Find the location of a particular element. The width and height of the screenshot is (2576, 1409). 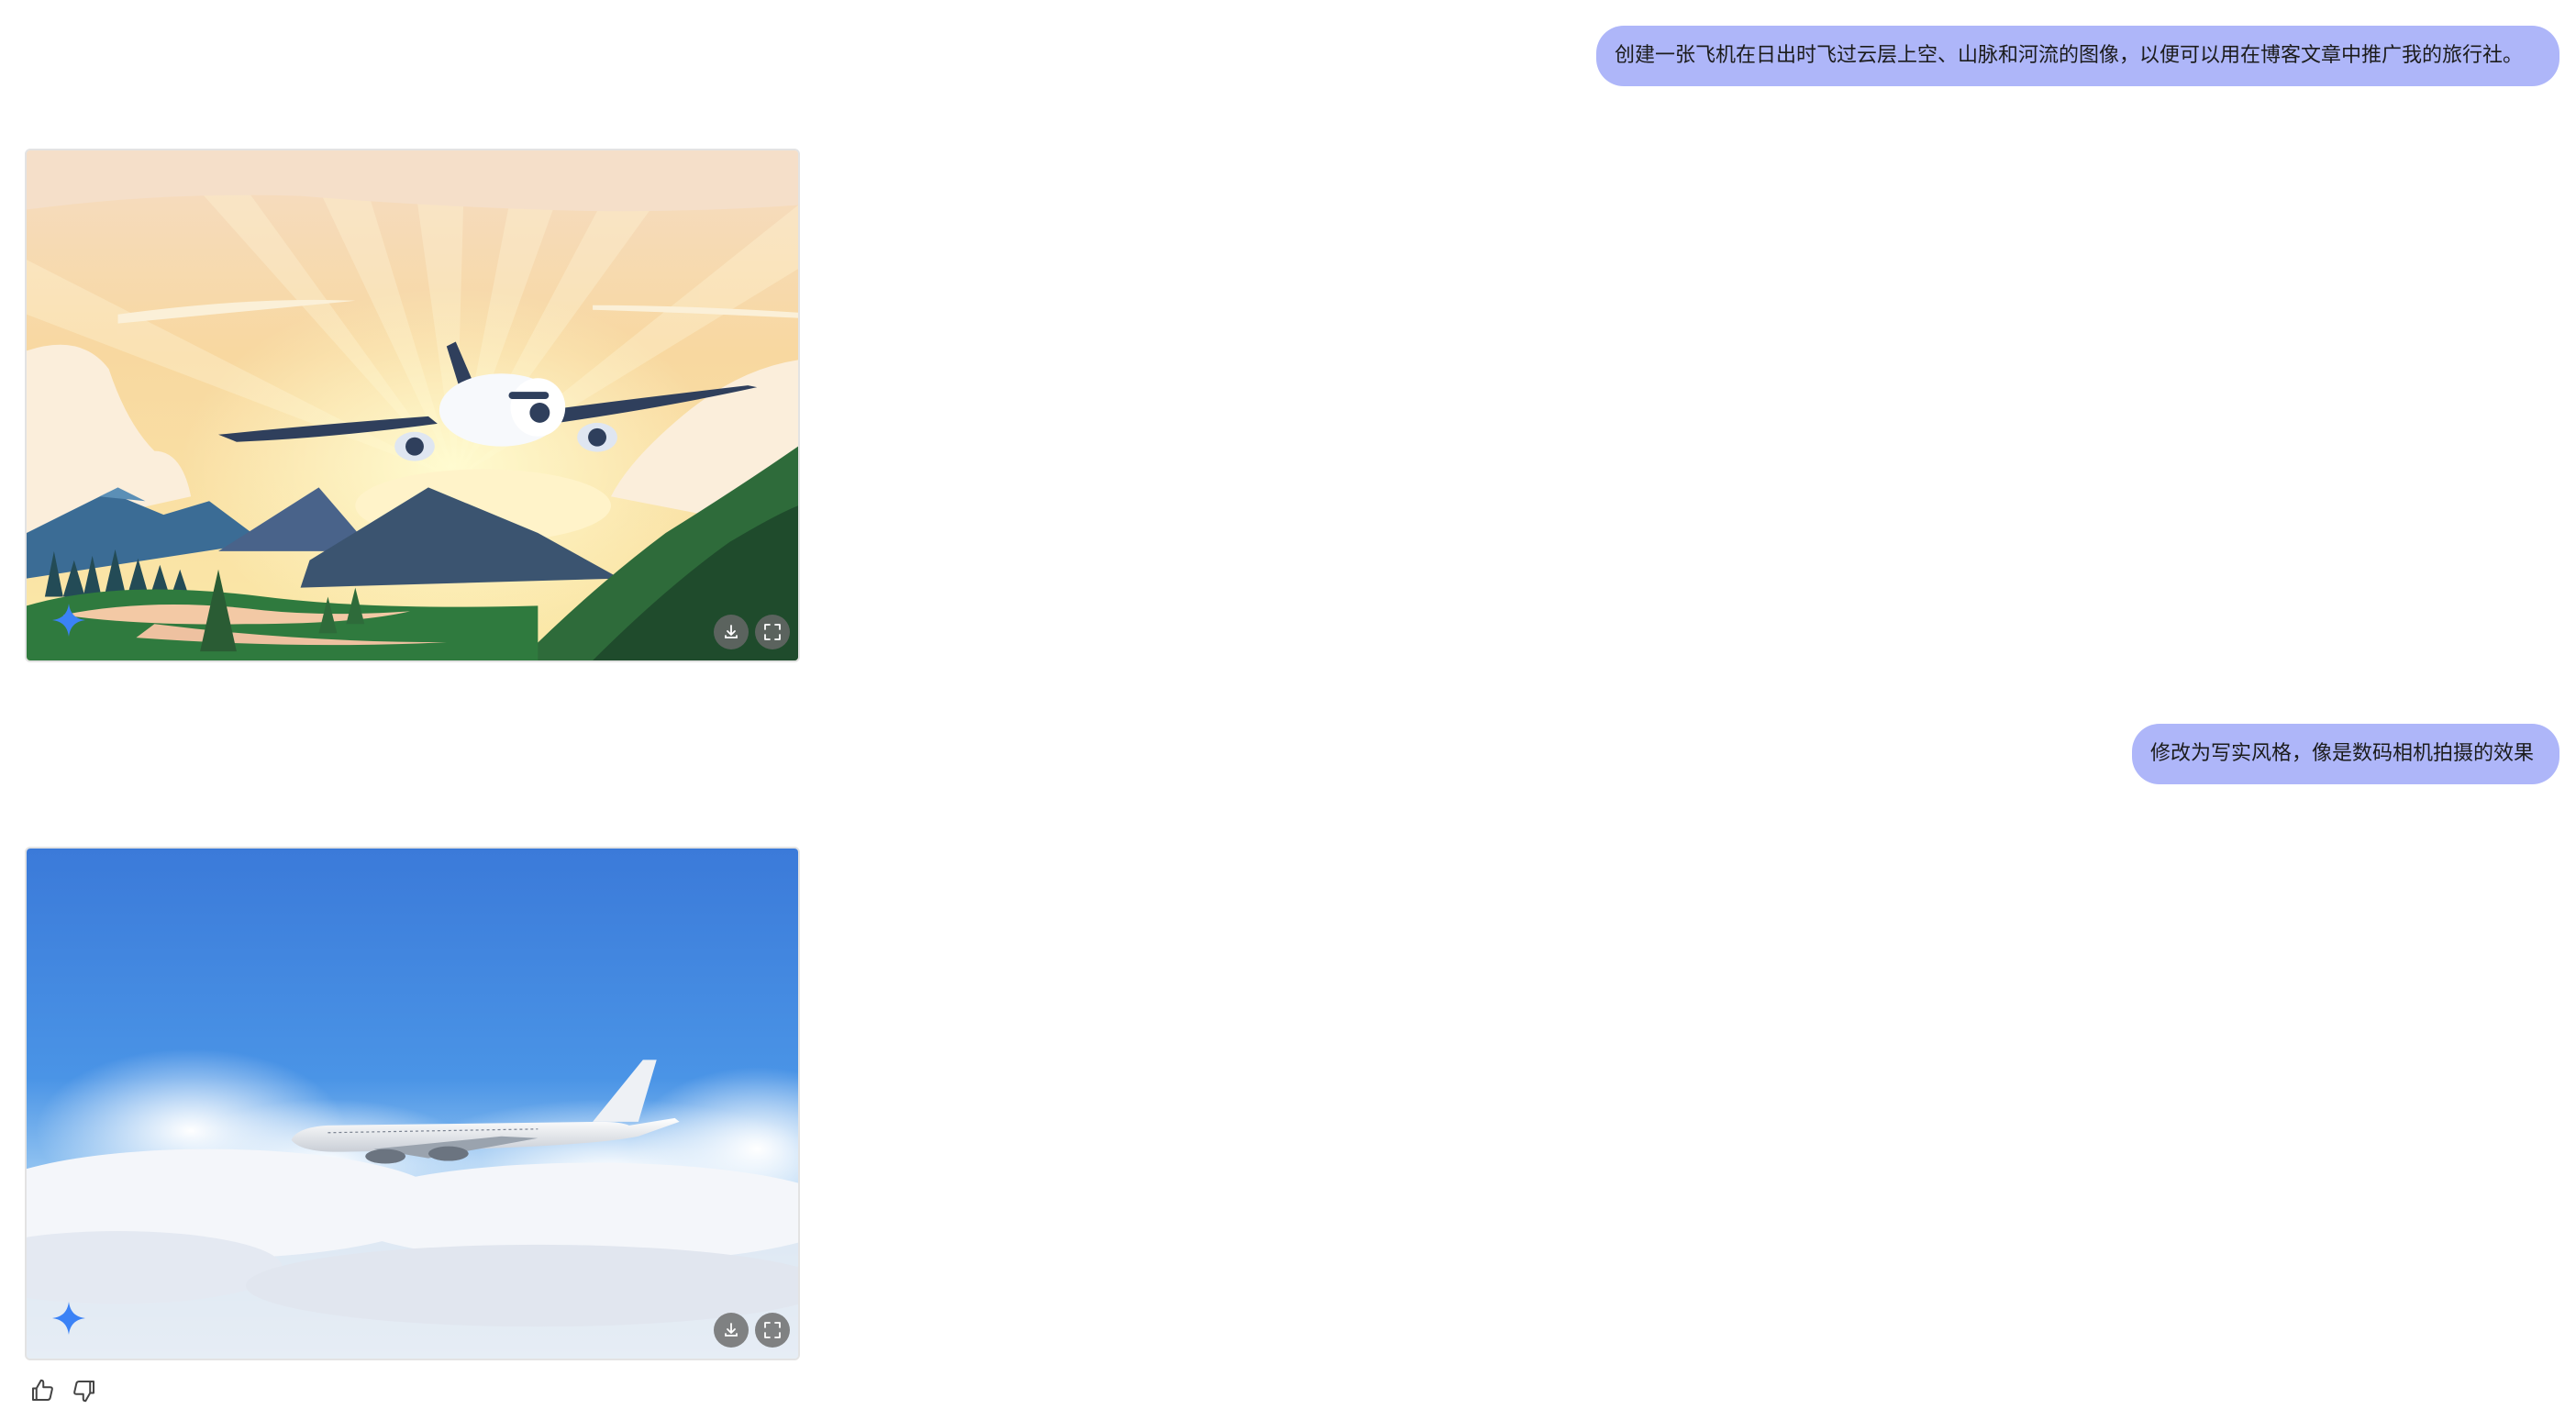

photo-scene is located at coordinates (412, 1104).